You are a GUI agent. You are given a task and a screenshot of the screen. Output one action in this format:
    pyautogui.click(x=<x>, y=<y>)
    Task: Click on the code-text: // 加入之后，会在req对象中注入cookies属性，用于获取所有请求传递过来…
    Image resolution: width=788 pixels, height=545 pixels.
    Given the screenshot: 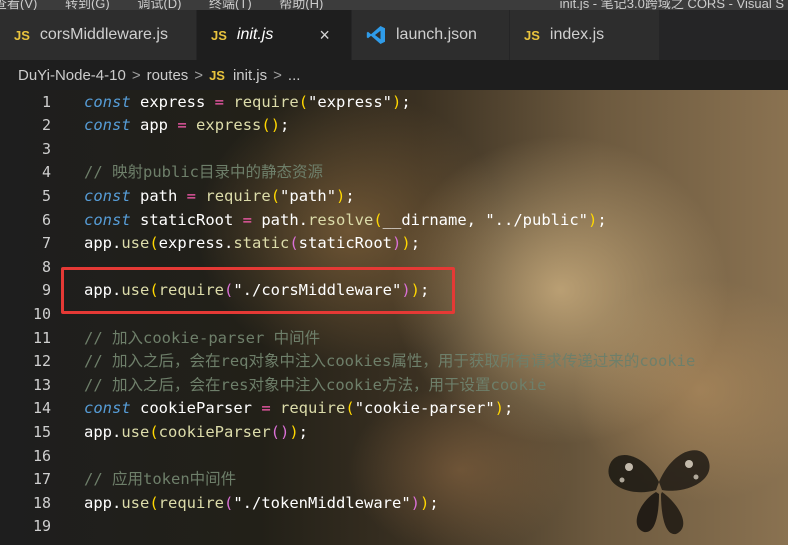 What is the action you would take?
    pyautogui.click(x=389, y=362)
    